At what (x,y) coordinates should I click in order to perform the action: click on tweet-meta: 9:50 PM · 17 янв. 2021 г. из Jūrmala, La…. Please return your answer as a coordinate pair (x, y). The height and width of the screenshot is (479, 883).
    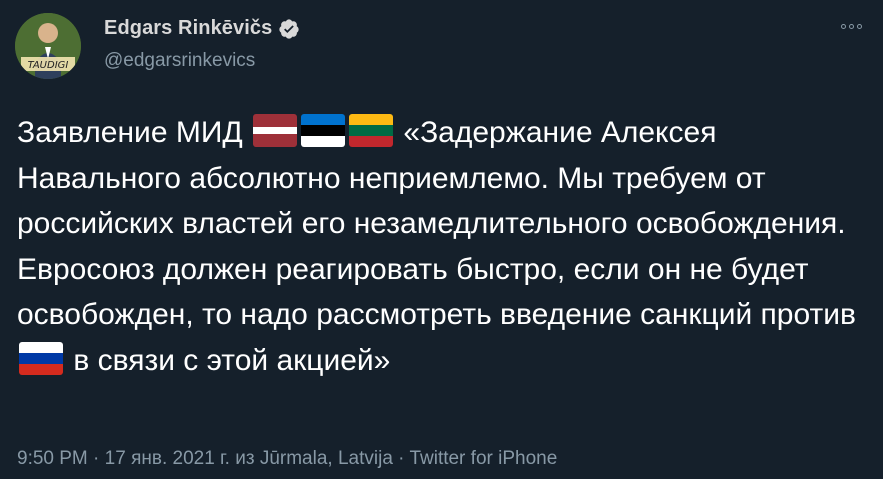
    Looking at the image, I should click on (287, 459).